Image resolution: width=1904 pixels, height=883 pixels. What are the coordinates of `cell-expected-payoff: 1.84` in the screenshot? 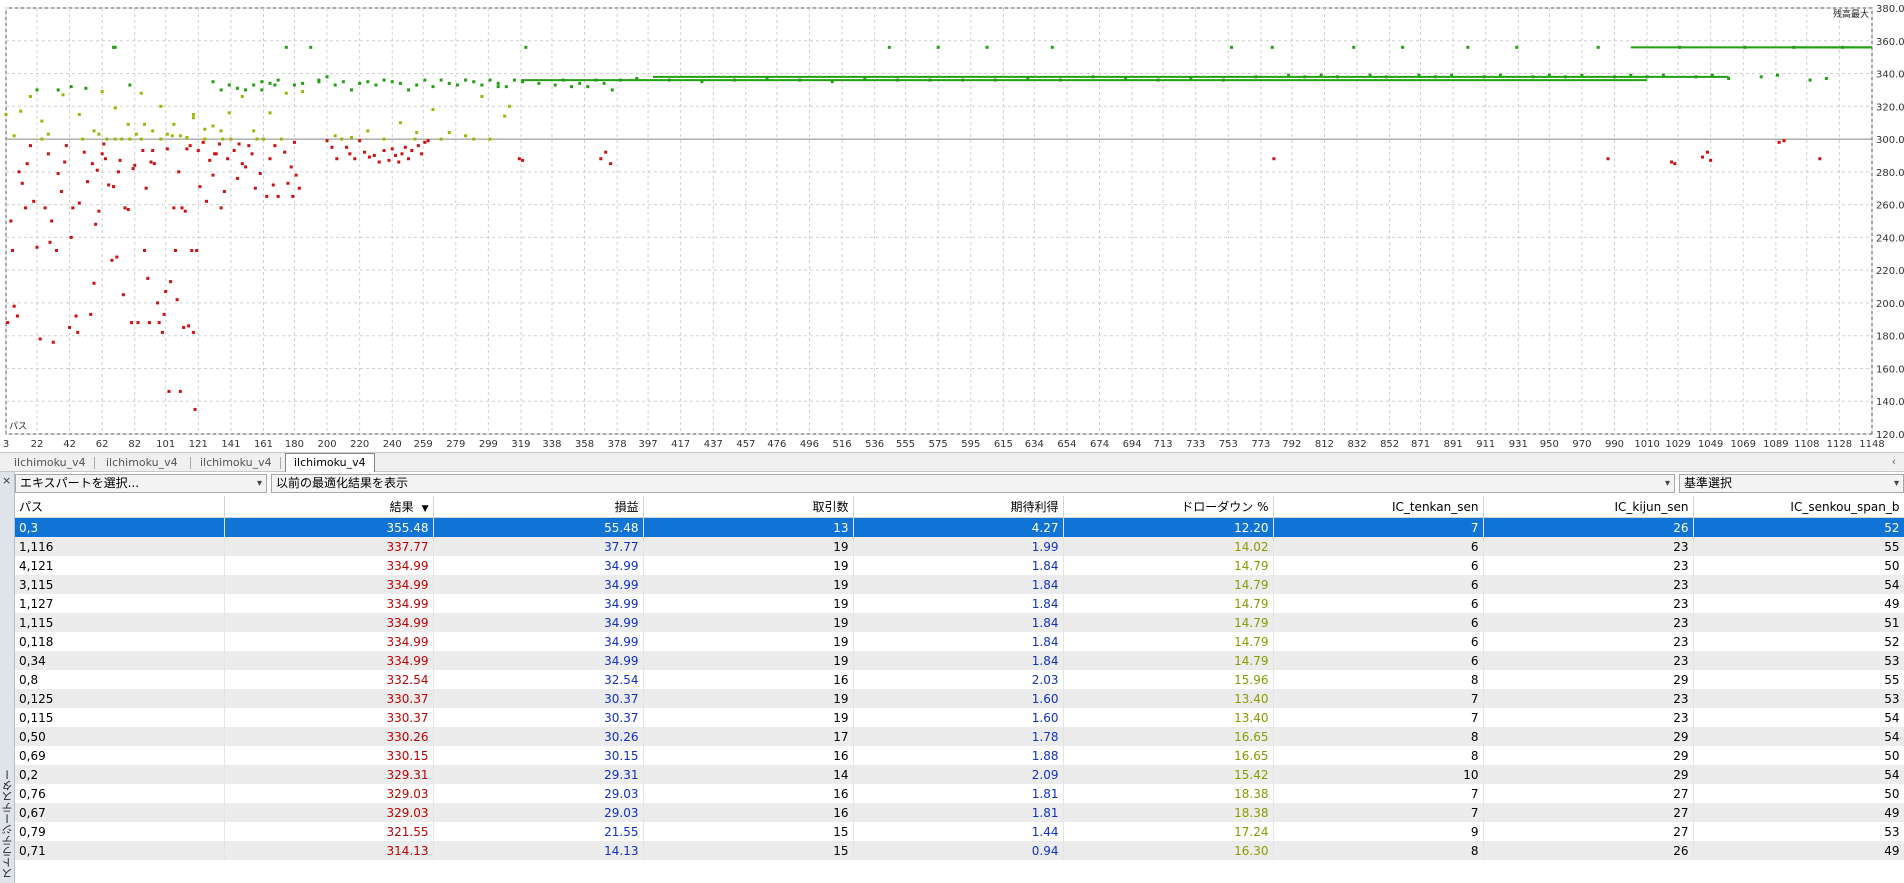 It's located at (958, 622).